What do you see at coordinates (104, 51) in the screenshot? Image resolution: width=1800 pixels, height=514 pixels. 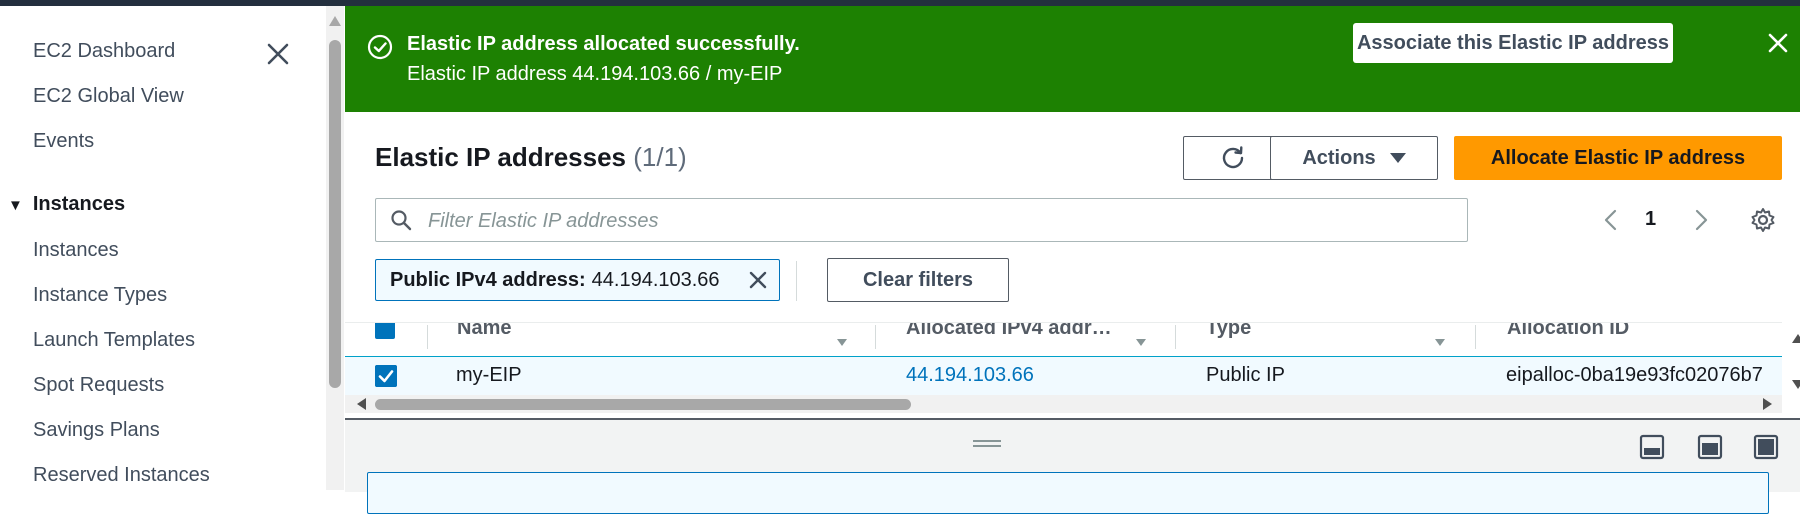 I see `sidebar-item-ec2-dashboard: EC2 Dashboard` at bounding box center [104, 51].